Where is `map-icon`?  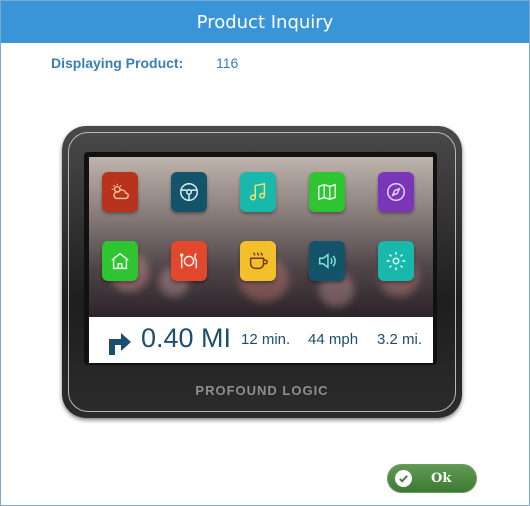 map-icon is located at coordinates (327, 192).